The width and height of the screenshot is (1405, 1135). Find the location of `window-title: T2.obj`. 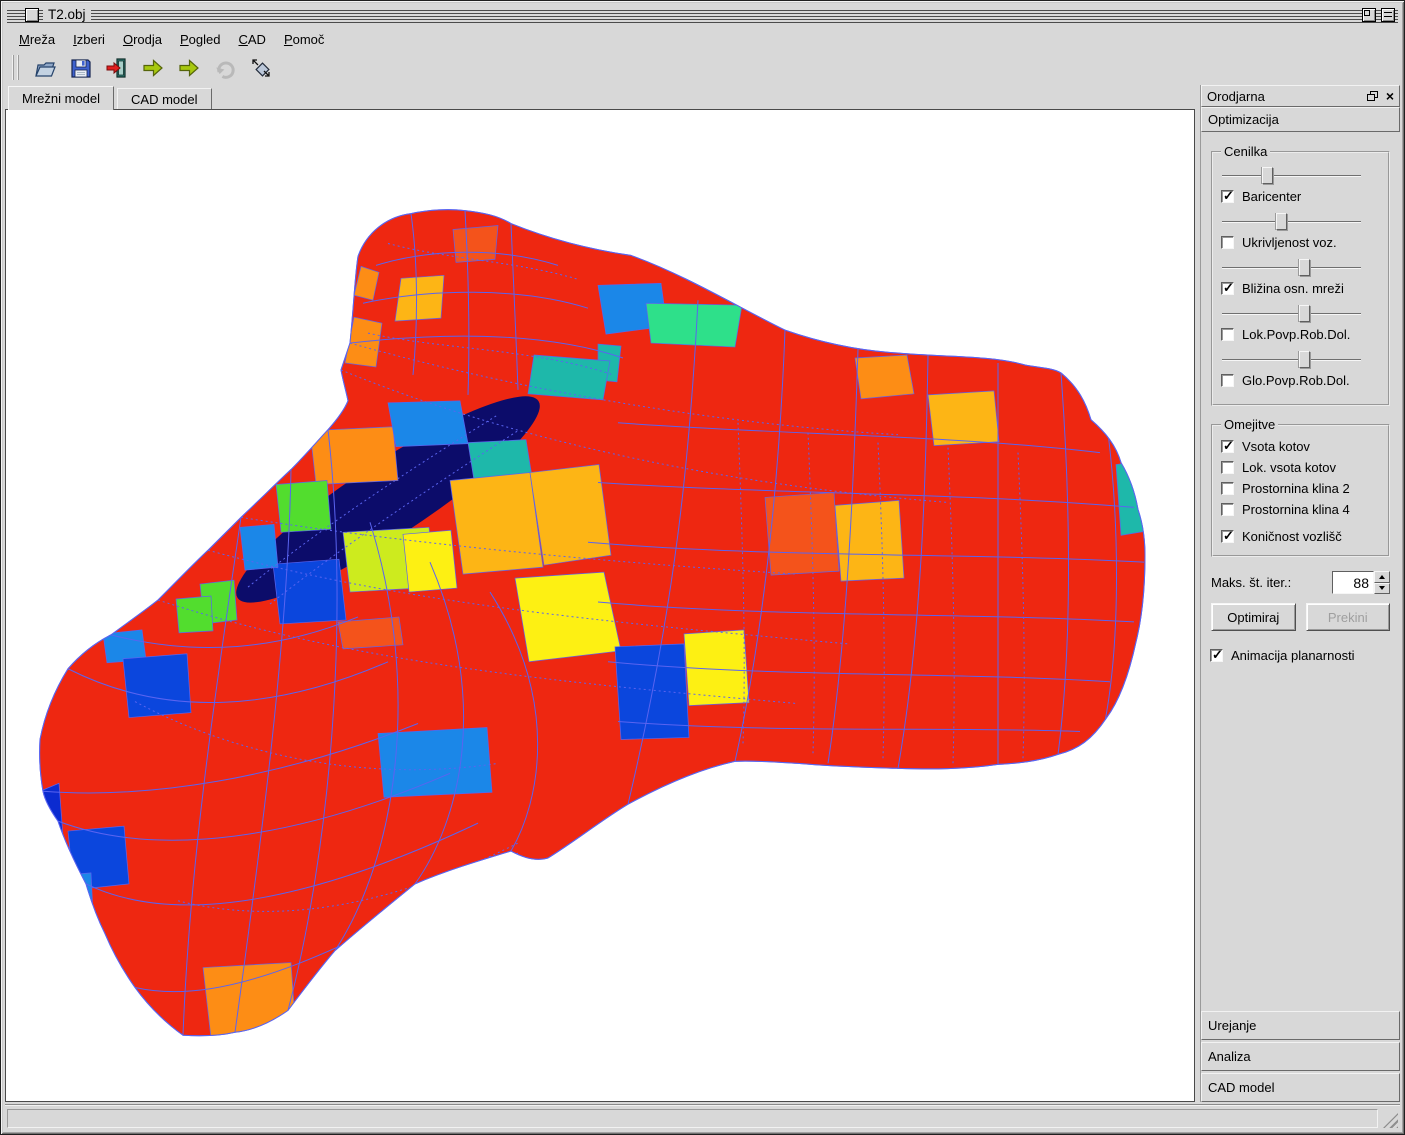

window-title: T2.obj is located at coordinates (67, 14).